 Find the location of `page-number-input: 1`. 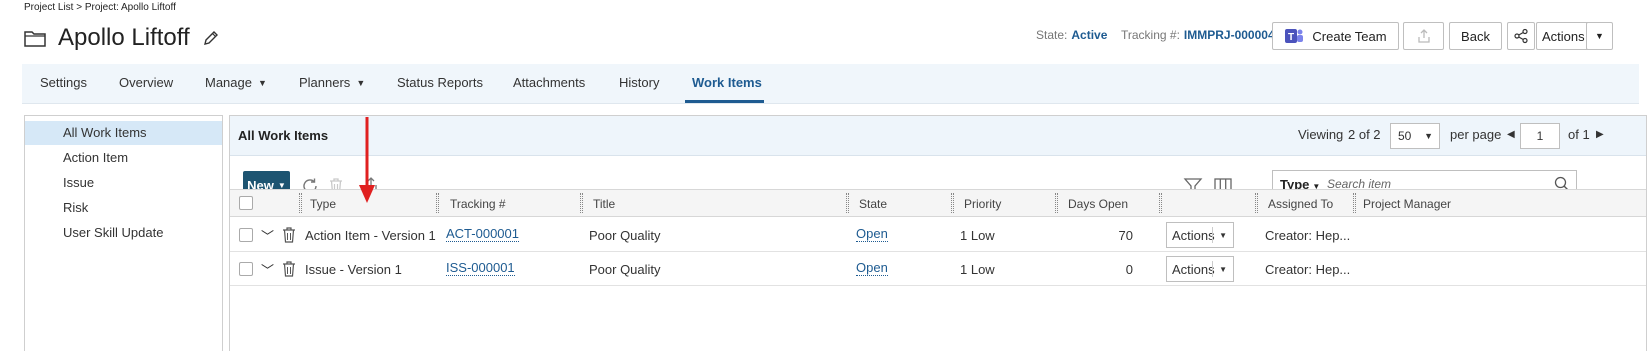

page-number-input: 1 is located at coordinates (1540, 136).